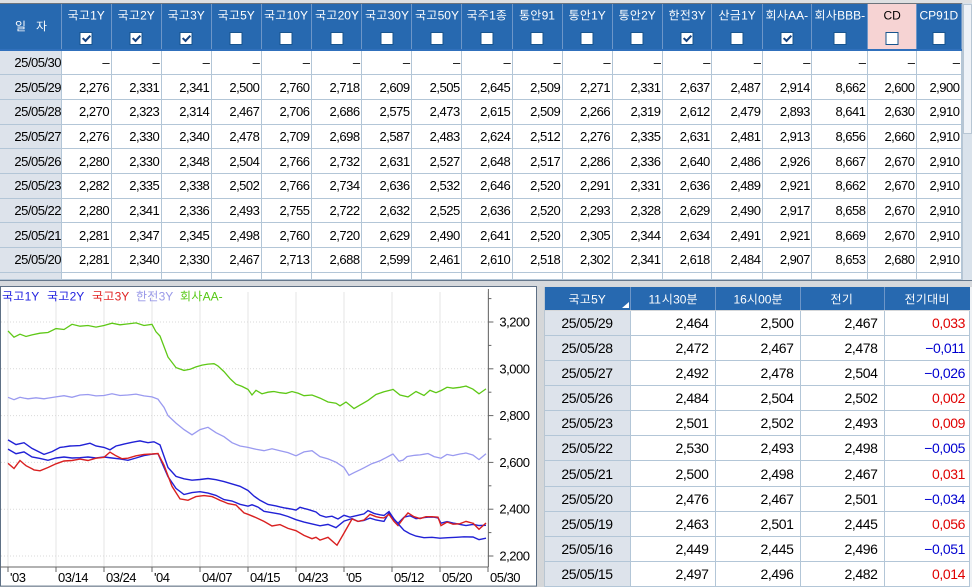  Describe the element at coordinates (397, 15) in the screenshot. I see `svg-text: 30Y` at that location.